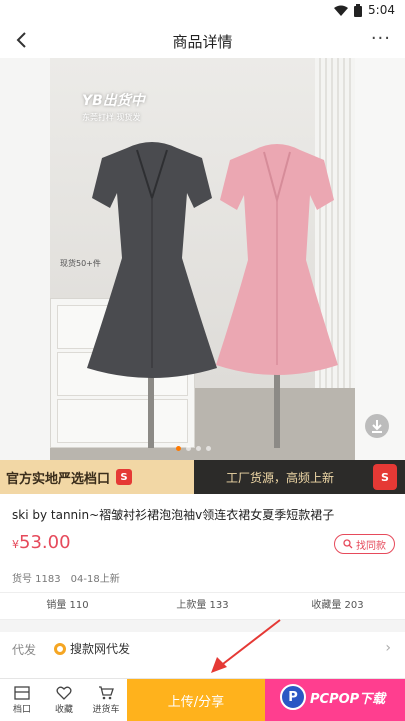 The height and width of the screenshot is (721, 405). I want to click on tab-favorite-label: 收藏, so click(63, 709).